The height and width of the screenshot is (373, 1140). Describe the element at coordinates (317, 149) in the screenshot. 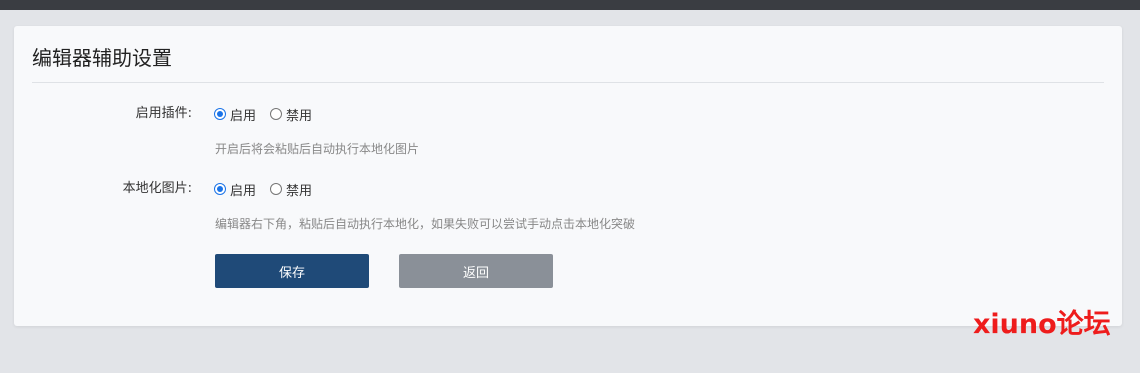

I see `setting-hint-plugin: 开启后将会粘贴后自动执行本地化图片` at that location.